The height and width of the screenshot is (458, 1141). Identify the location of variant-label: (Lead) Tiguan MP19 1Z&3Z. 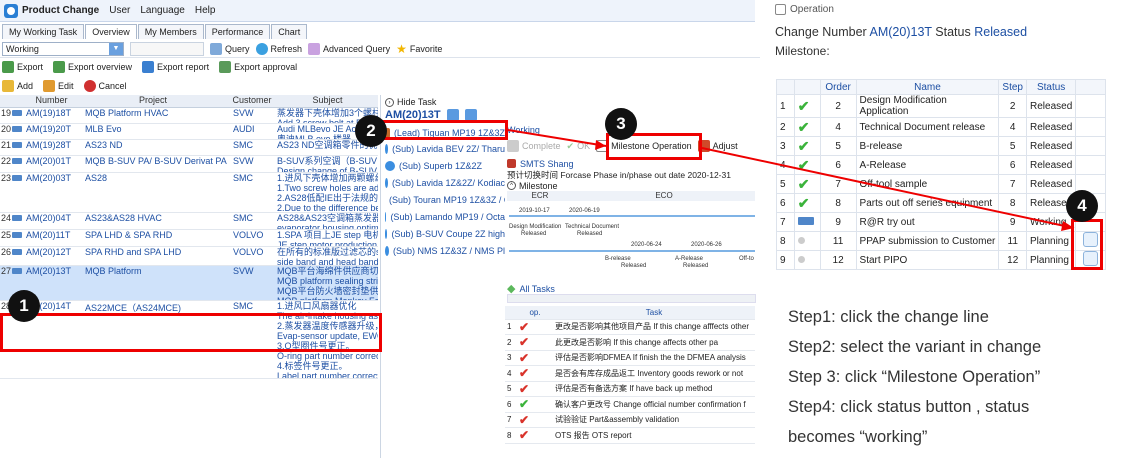
(449, 132).